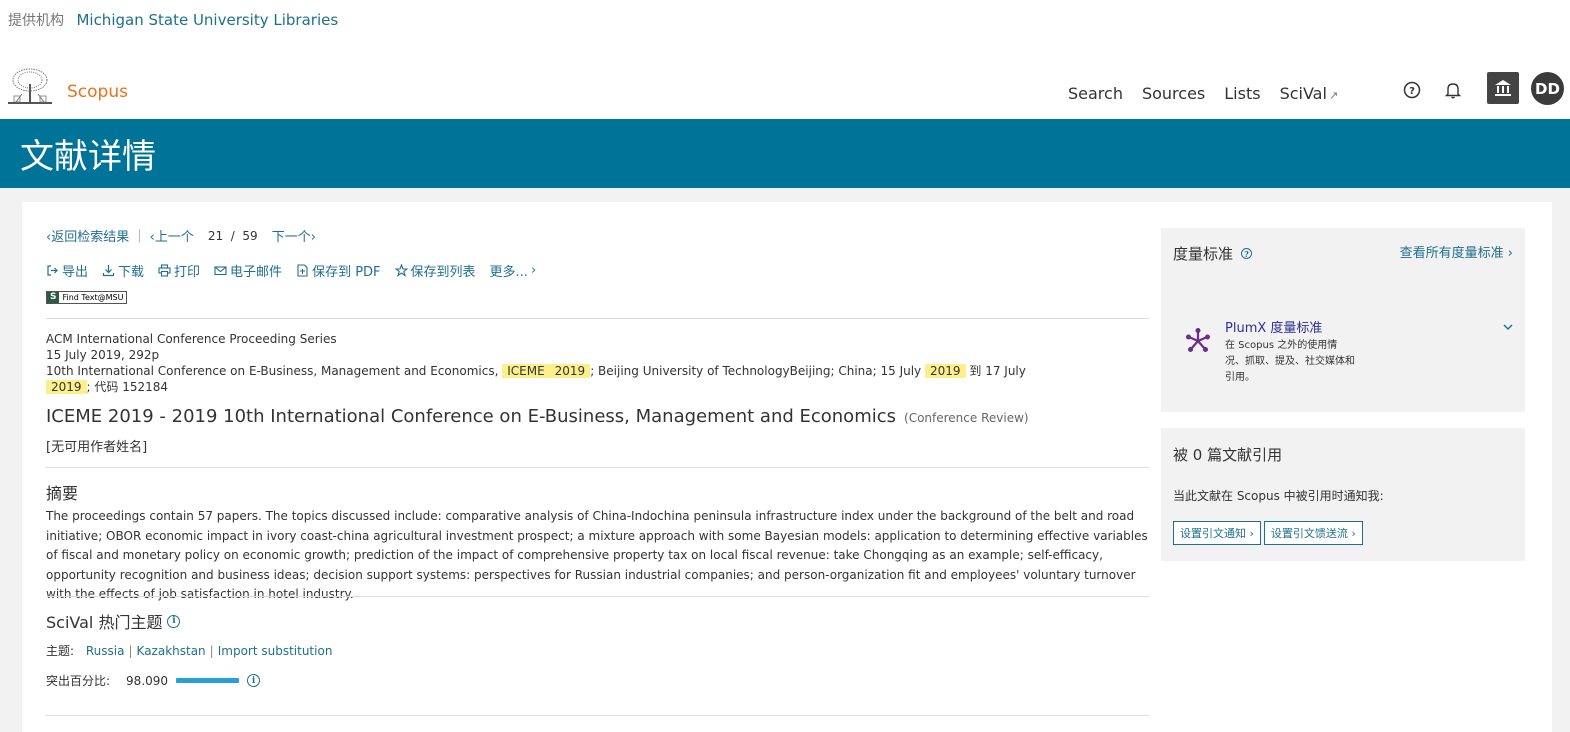 This screenshot has height=732, width=1570. What do you see at coordinates (131, 272) in the screenshot?
I see `download-label: 下载` at bounding box center [131, 272].